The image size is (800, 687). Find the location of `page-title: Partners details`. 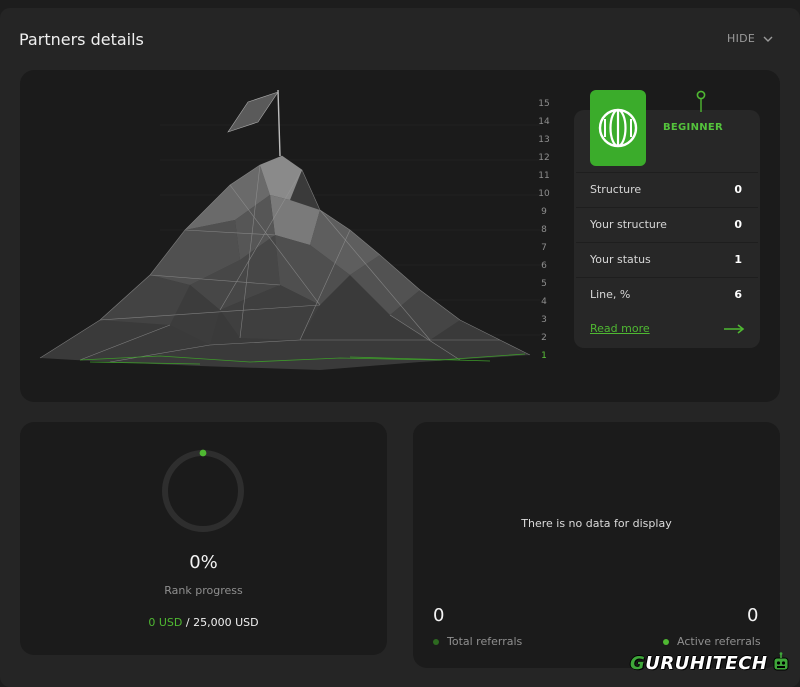

page-title: Partners details is located at coordinates (81, 39).